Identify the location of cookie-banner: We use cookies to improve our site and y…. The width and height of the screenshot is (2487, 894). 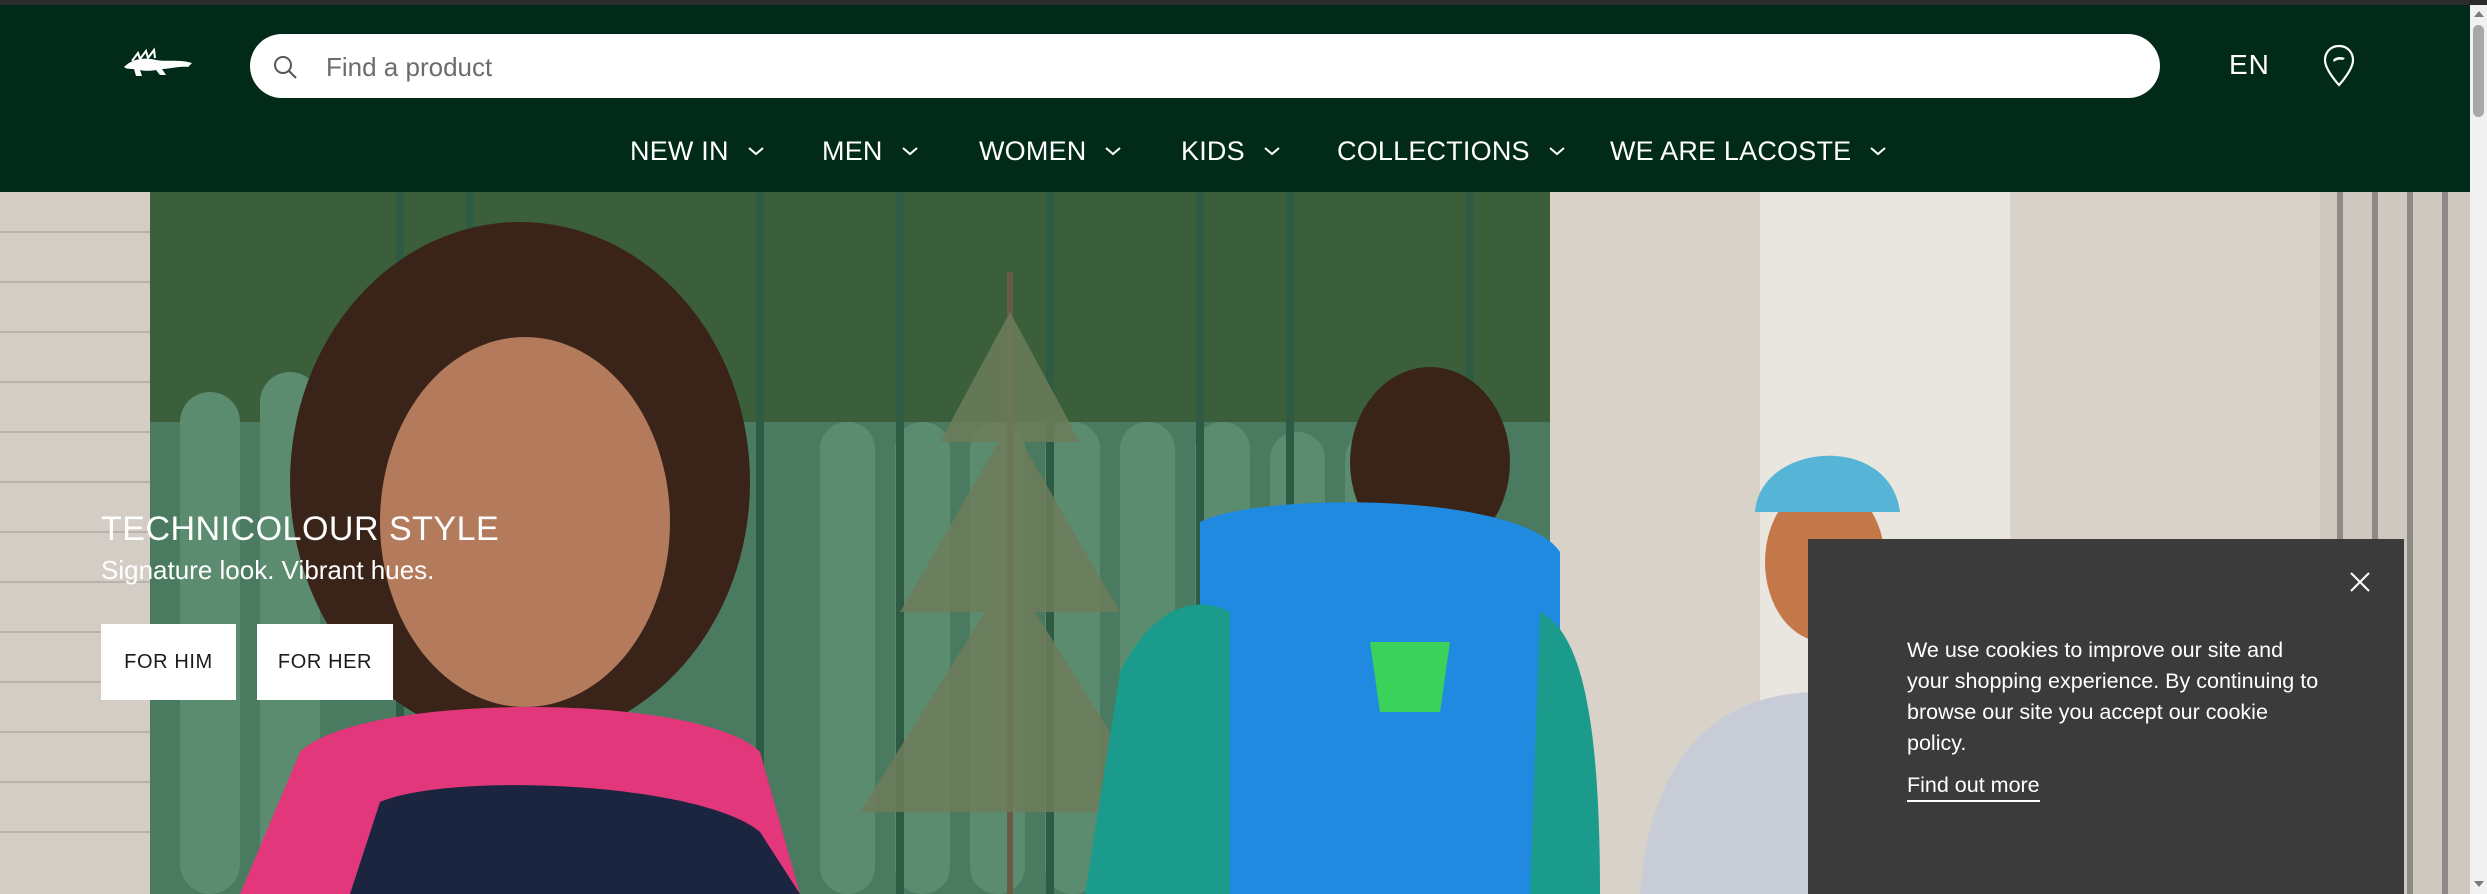
(2106, 716).